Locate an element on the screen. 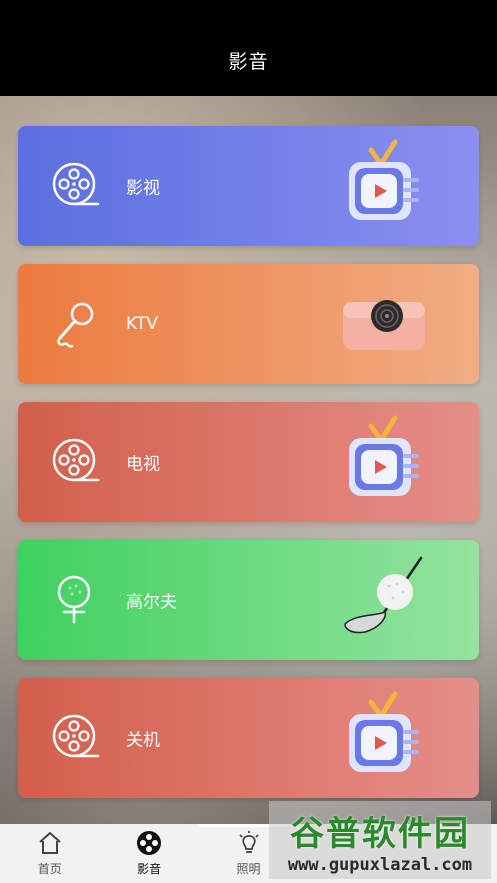 The width and height of the screenshot is (497, 883). tab-home: 首页 is located at coordinates (49, 853).